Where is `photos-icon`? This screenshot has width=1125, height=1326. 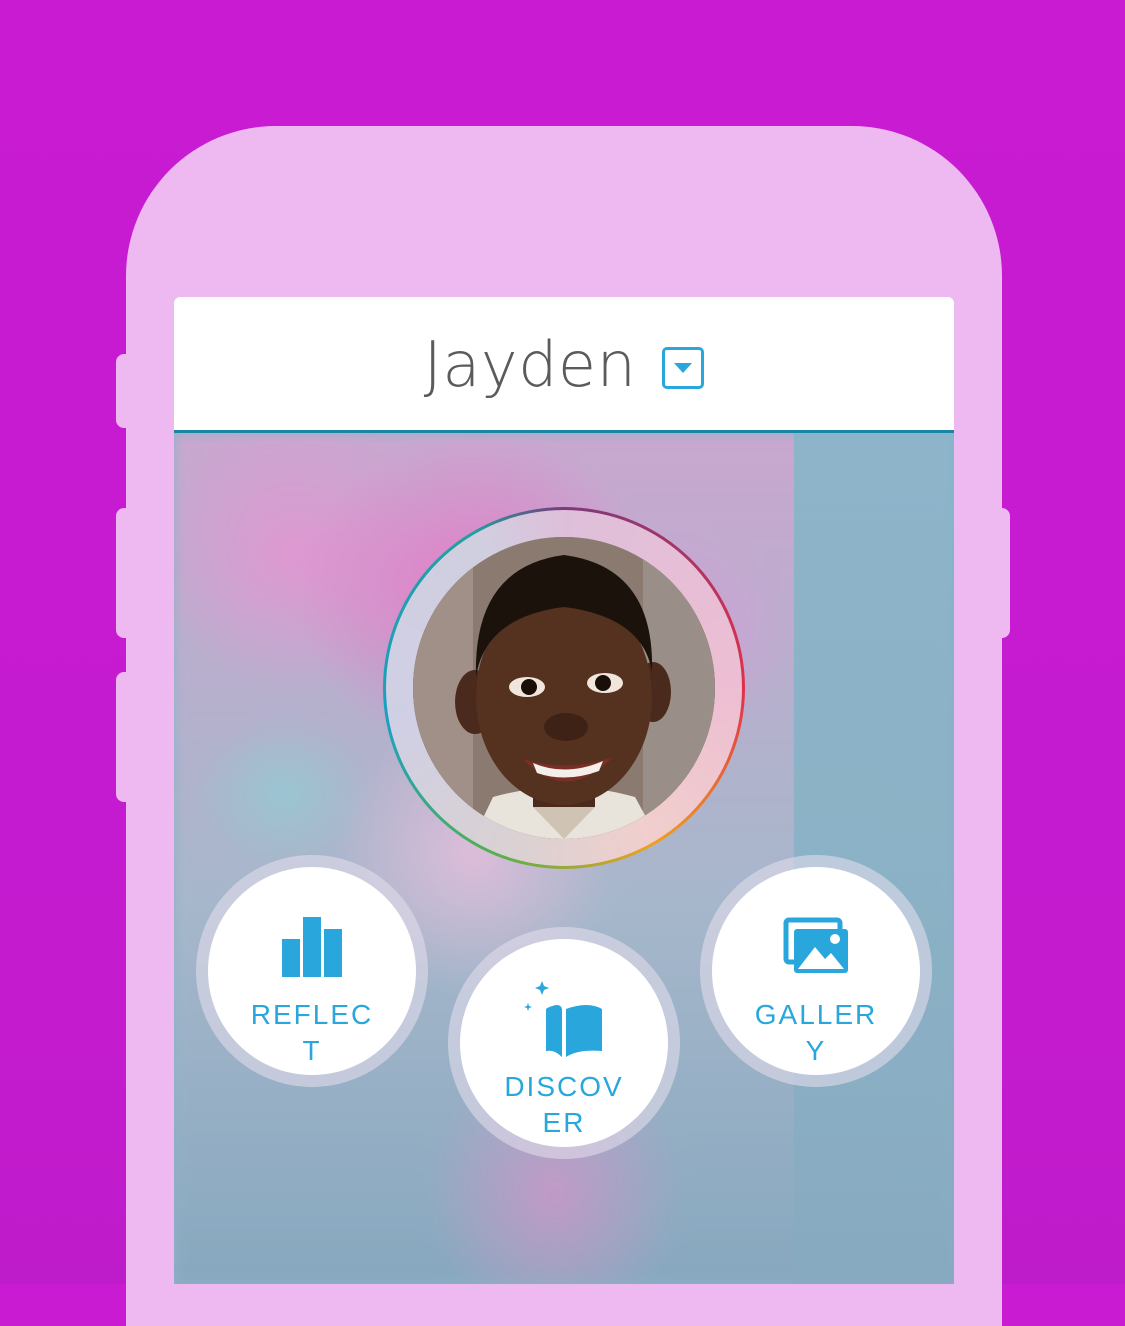
photos-icon is located at coordinates (816, 946).